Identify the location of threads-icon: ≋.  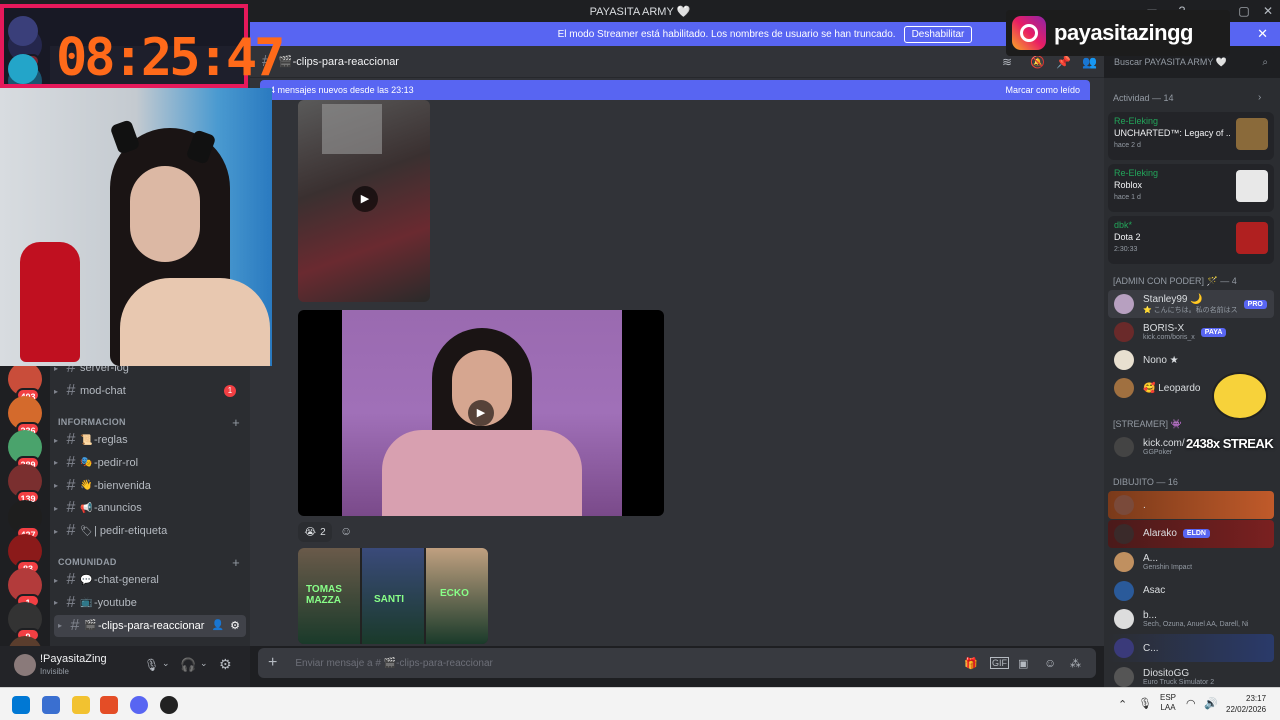
(1007, 62).